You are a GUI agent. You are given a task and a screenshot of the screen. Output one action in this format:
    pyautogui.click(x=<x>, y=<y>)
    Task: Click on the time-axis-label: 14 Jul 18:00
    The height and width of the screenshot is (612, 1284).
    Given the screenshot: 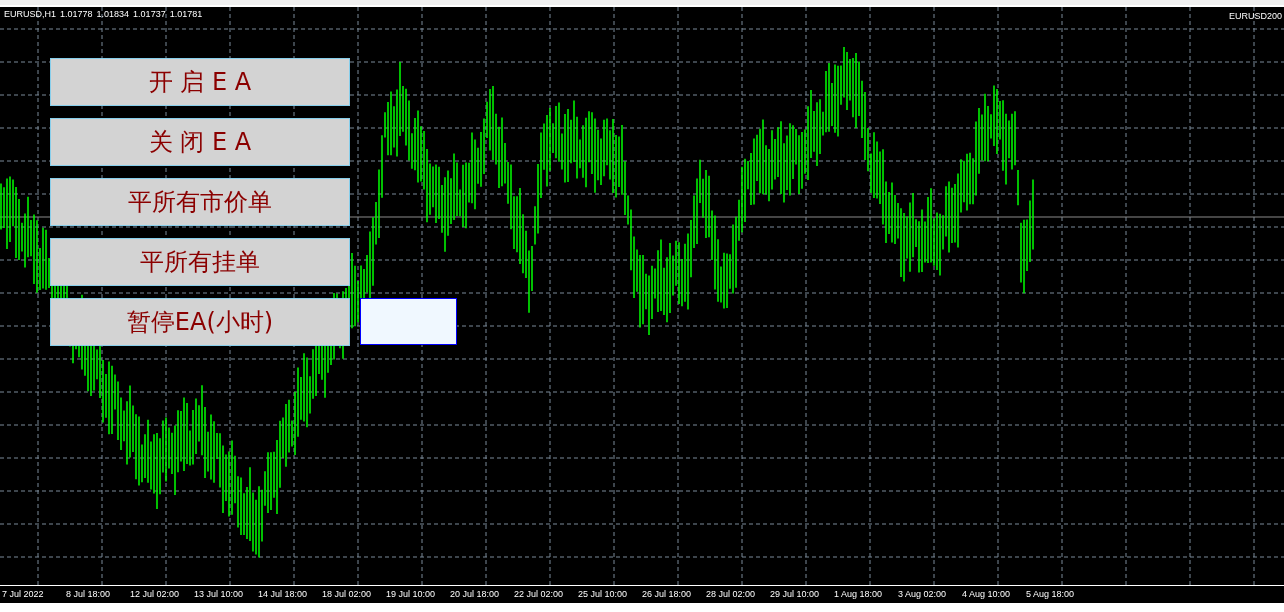 What is the action you would take?
    pyautogui.click(x=283, y=594)
    